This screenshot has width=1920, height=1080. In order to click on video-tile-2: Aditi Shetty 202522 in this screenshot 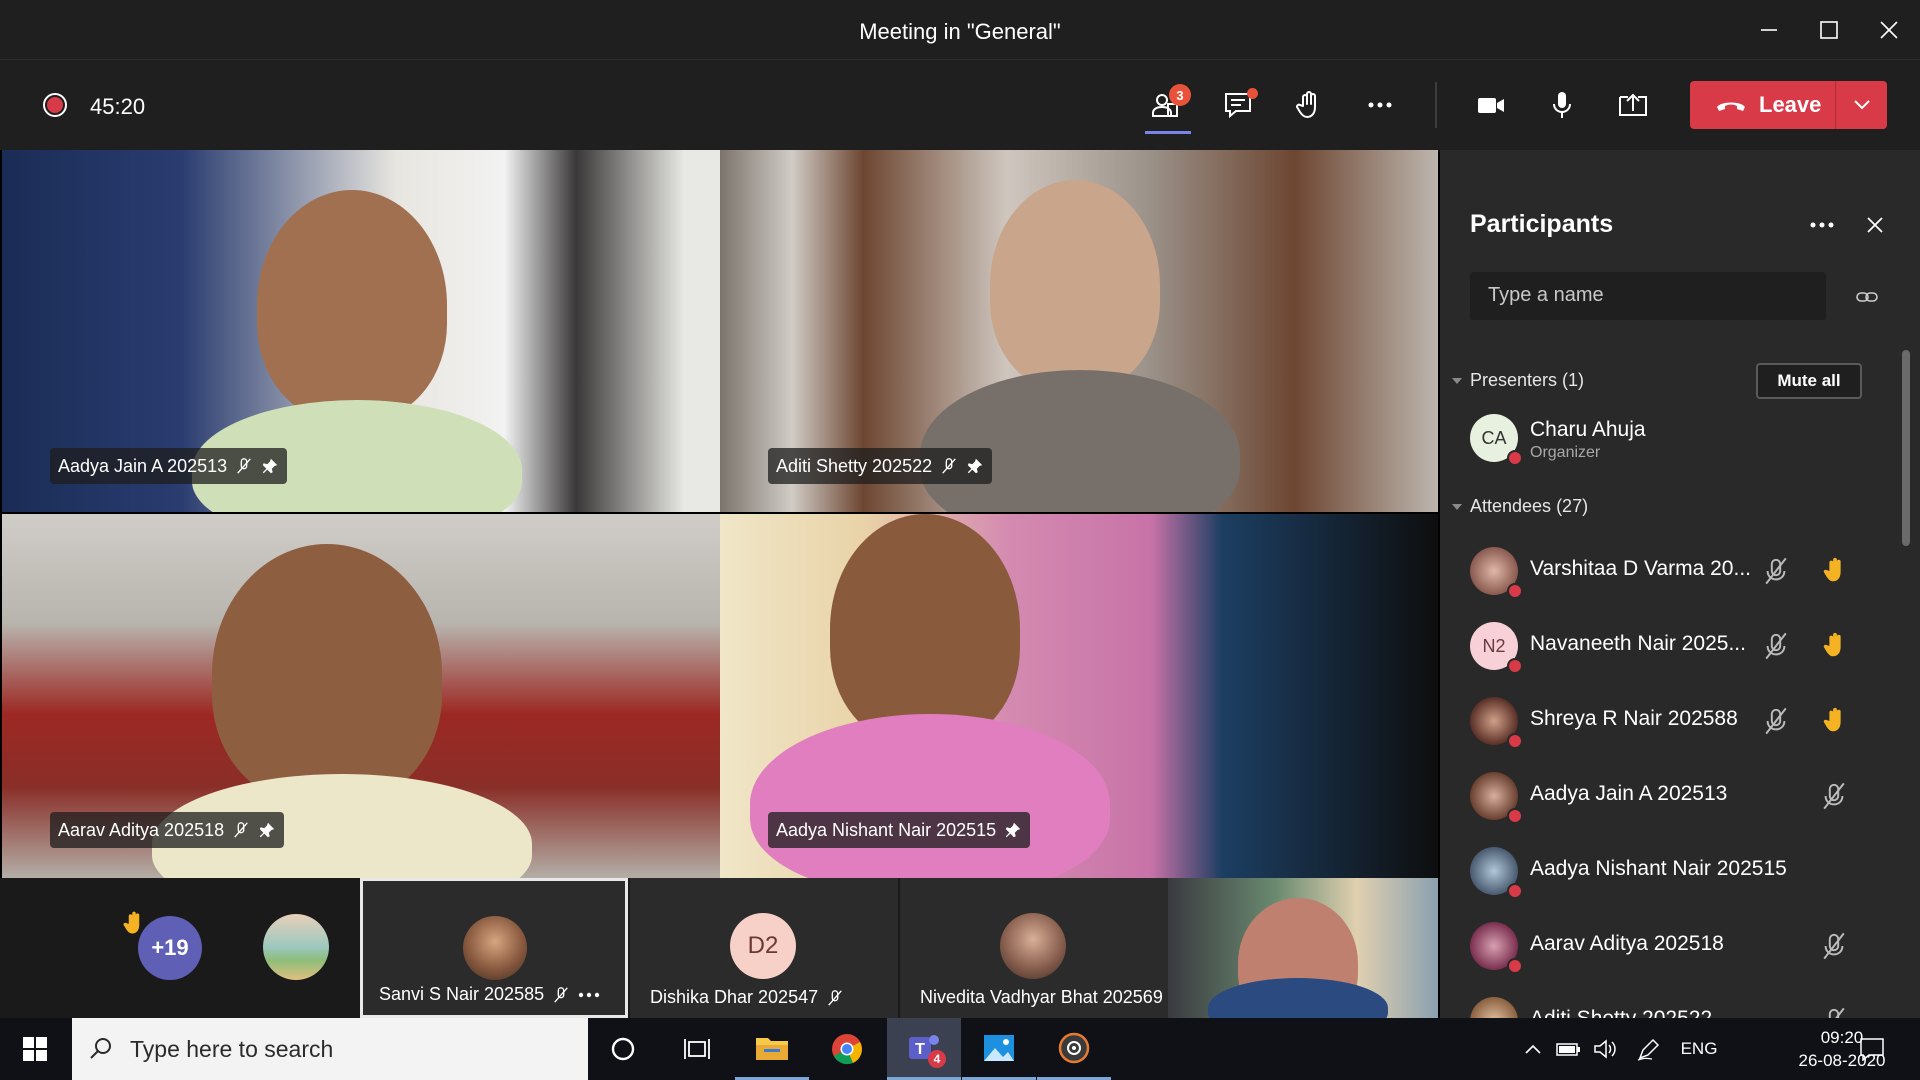, I will do `click(1079, 331)`.